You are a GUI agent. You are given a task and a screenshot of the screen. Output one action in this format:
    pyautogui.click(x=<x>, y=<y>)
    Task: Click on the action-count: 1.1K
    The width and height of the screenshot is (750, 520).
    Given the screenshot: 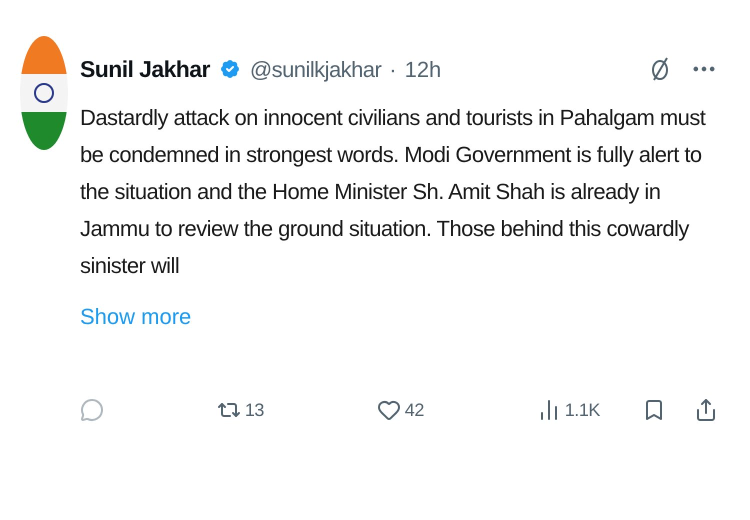 What is the action you would take?
    pyautogui.click(x=582, y=410)
    